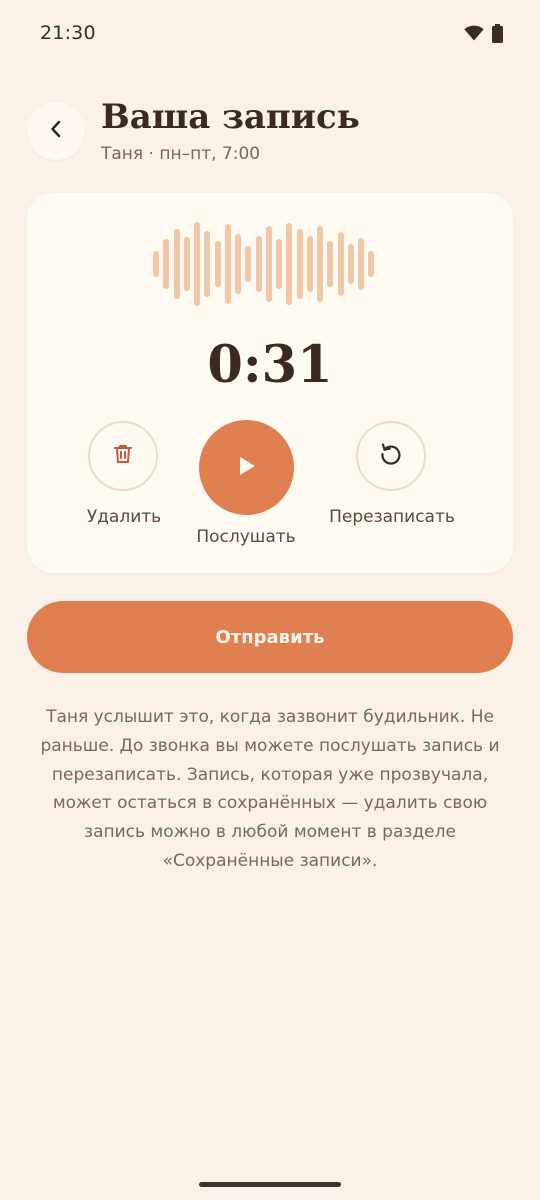 This screenshot has width=540, height=1200. What do you see at coordinates (124, 517) in the screenshot?
I see `delete-label: Удалить` at bounding box center [124, 517].